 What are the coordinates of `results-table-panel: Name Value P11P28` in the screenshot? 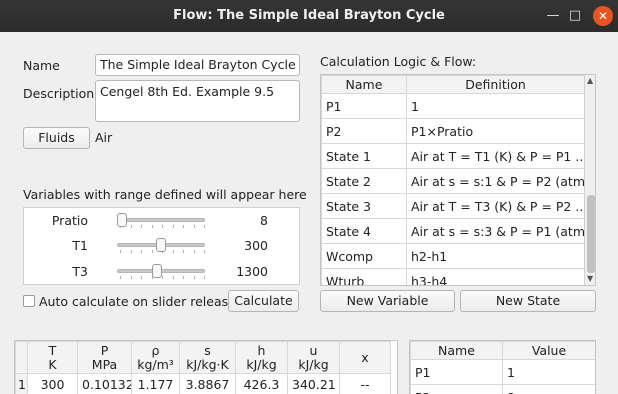 It's located at (502, 367).